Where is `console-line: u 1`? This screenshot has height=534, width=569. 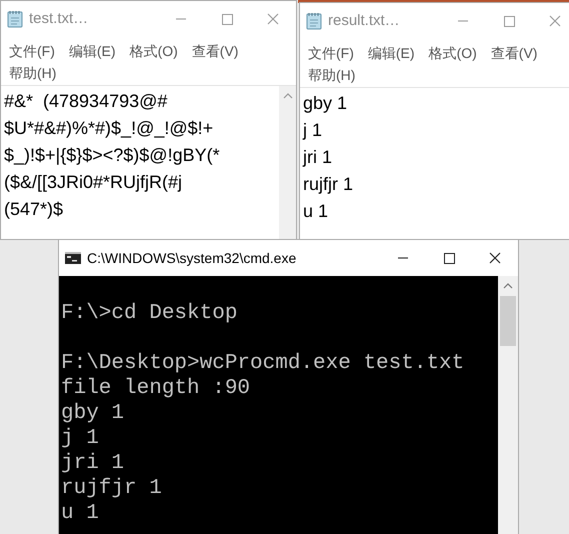
console-line: u 1 is located at coordinates (80, 513).